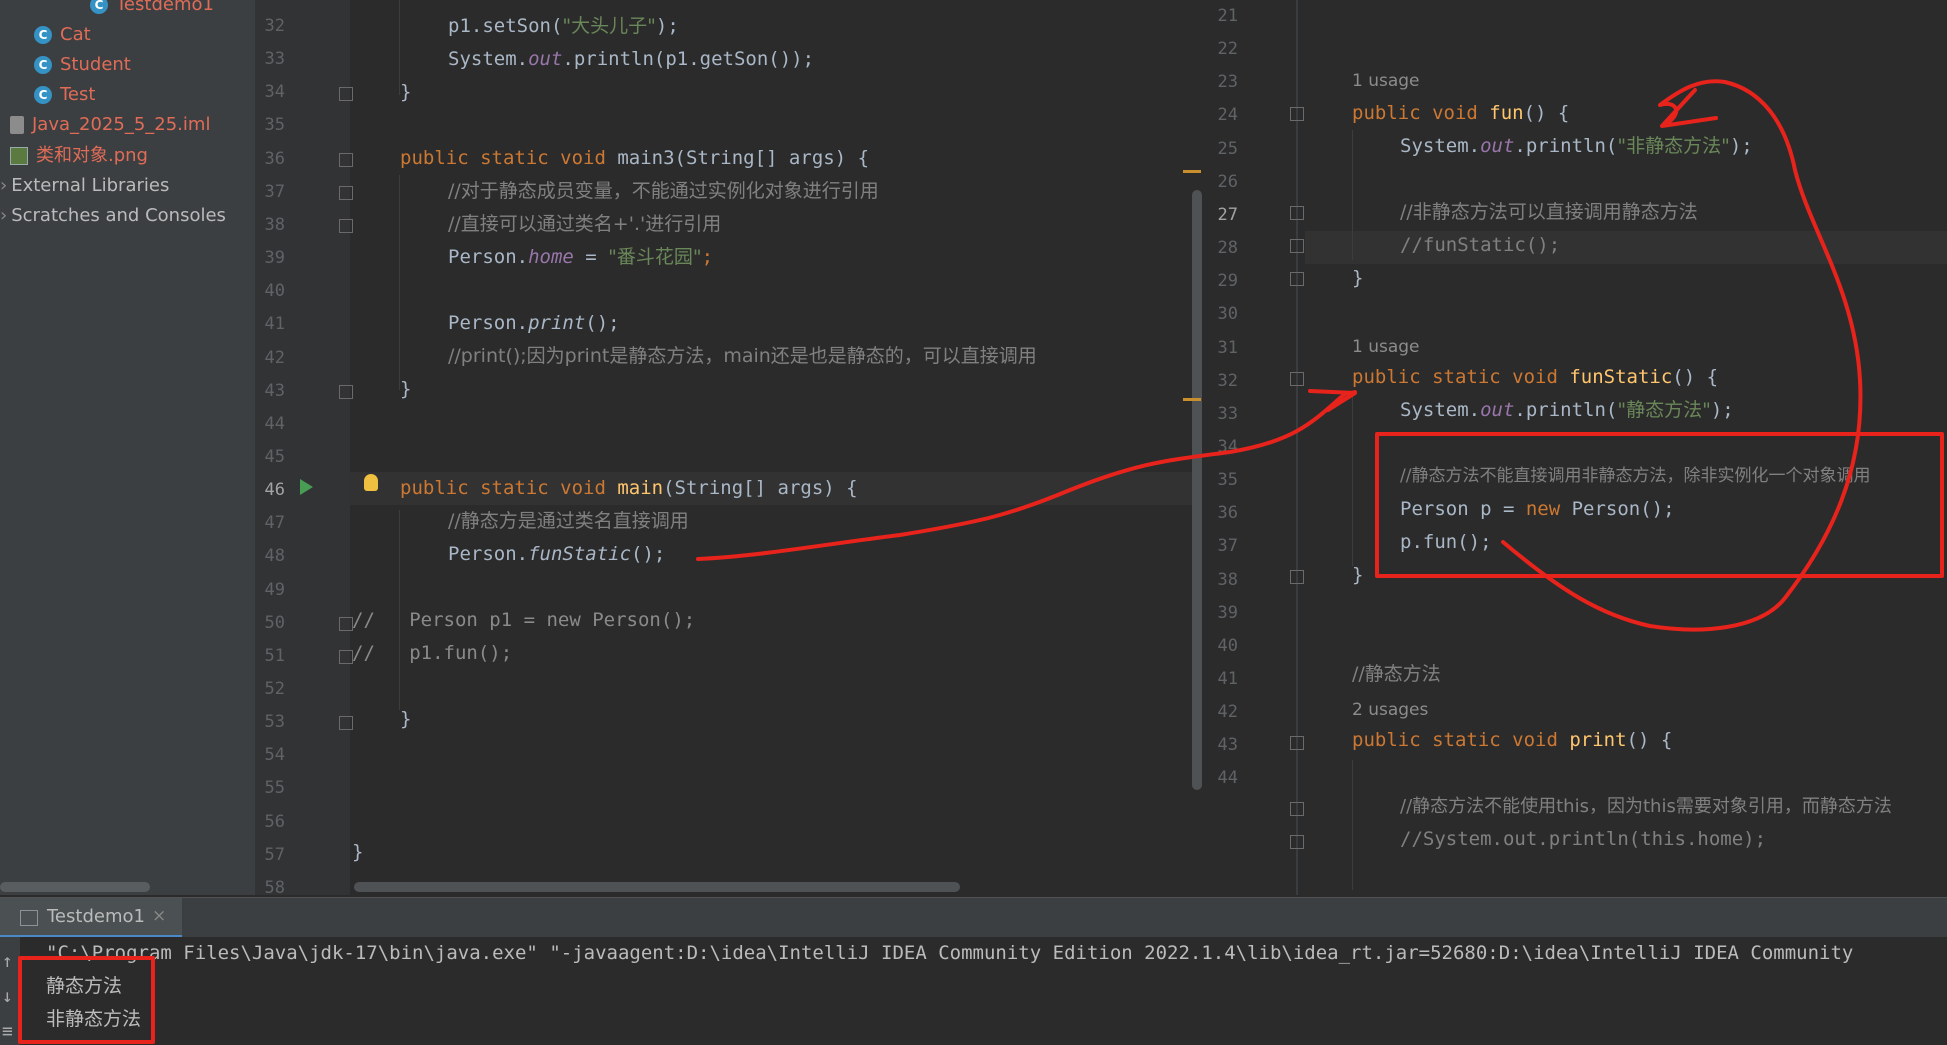  I want to click on arrow-main-to-funstatic, so click(1026, 475).